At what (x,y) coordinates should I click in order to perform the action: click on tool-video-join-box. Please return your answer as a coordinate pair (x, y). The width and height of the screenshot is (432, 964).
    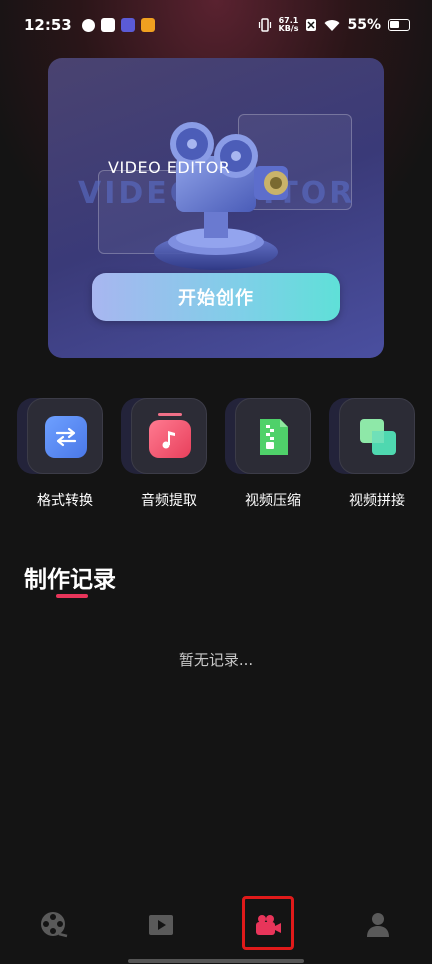
    Looking at the image, I should click on (377, 436).